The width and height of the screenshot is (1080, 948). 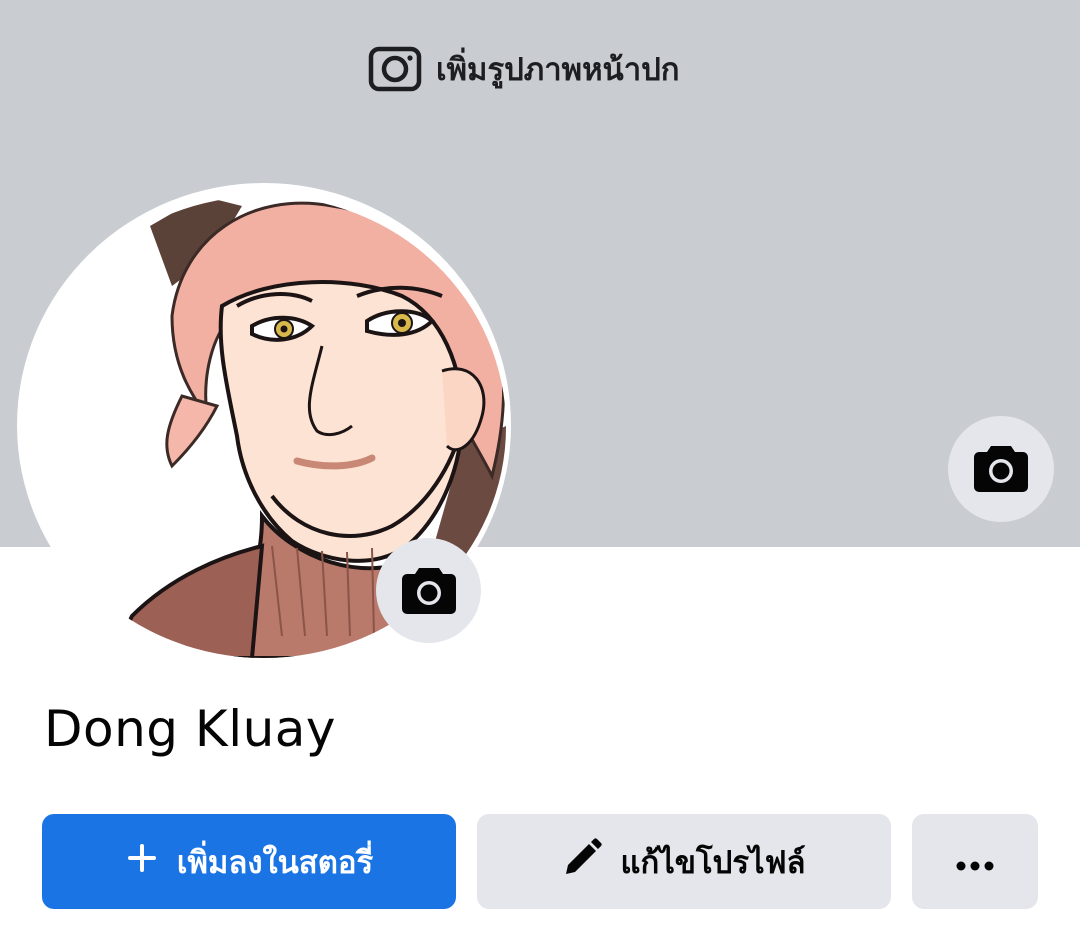 What do you see at coordinates (190, 729) in the screenshot?
I see `profile-name: Dong Kluay` at bounding box center [190, 729].